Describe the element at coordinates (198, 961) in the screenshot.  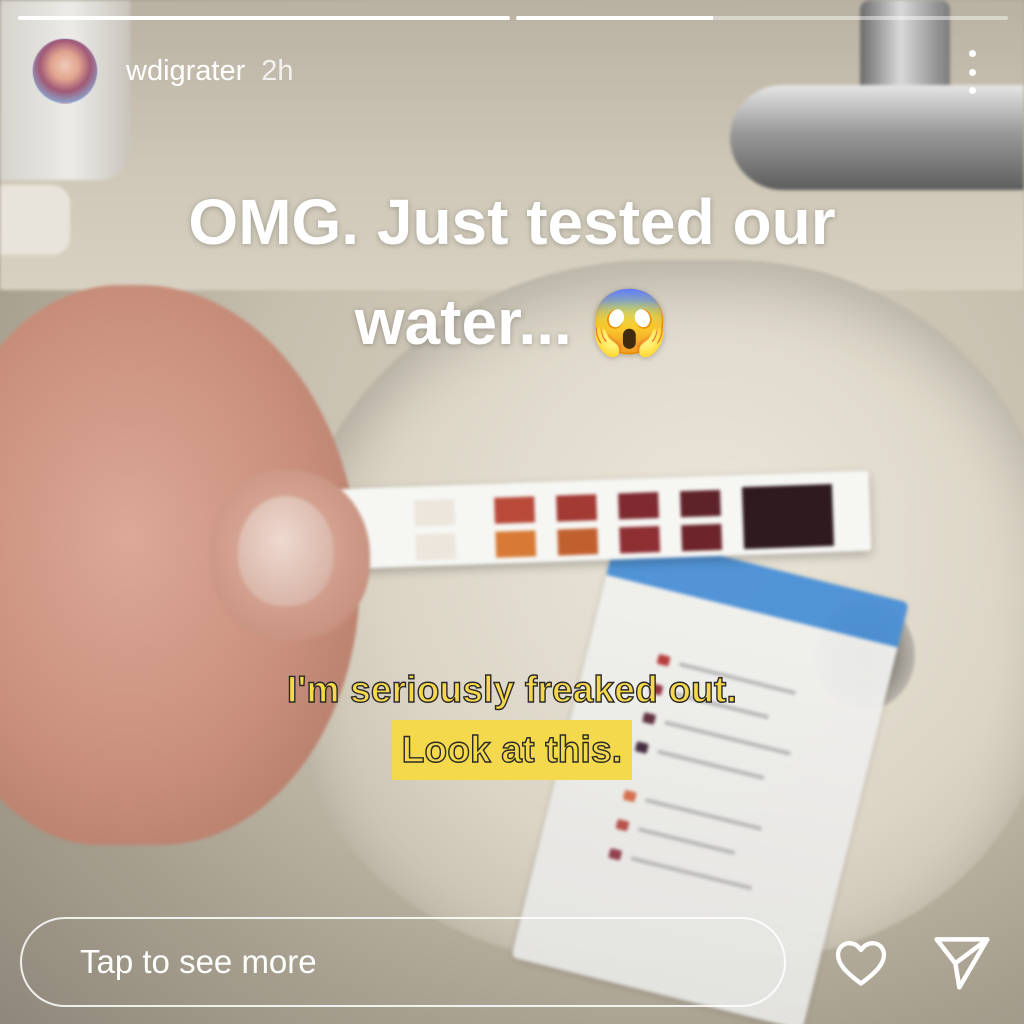
I see `reply-placeholder: Tap to see more` at that location.